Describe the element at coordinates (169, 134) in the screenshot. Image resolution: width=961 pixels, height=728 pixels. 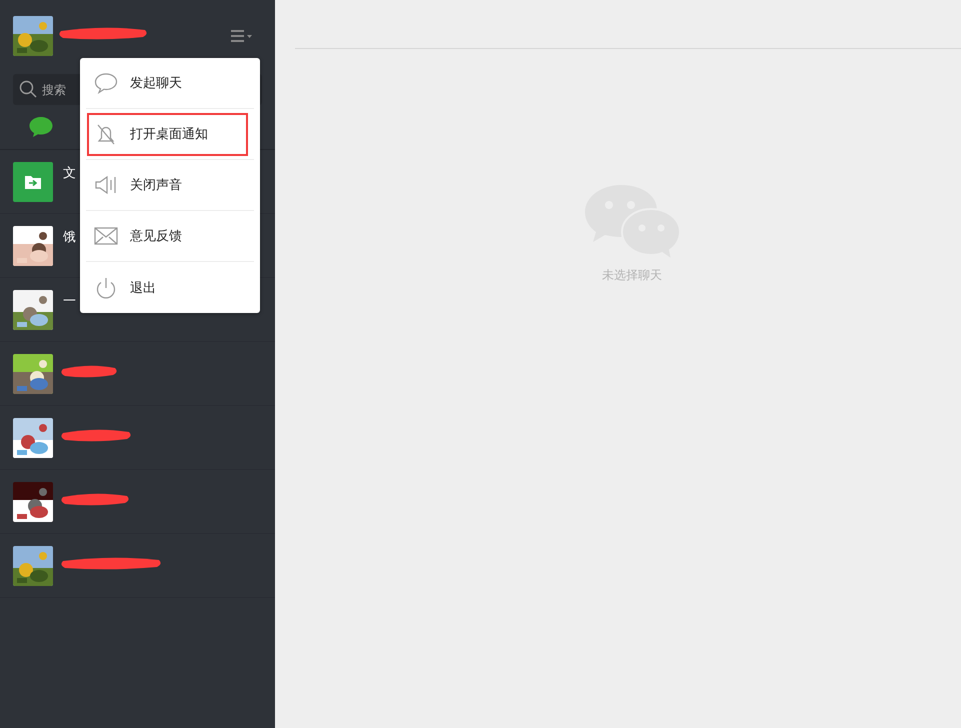
I see `menu-item-label: 打开桌面通知` at that location.